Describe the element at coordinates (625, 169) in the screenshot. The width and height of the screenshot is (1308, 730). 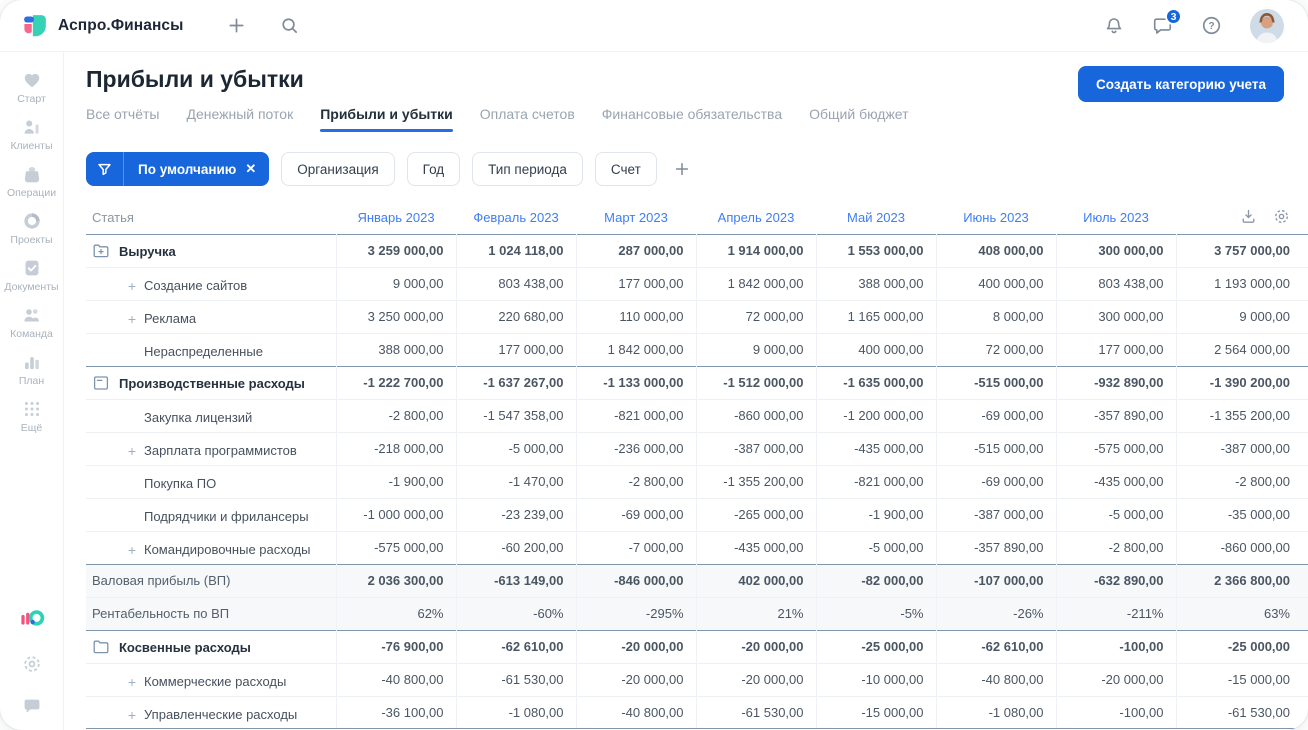
I see `filter-chip-3: Счет` at that location.